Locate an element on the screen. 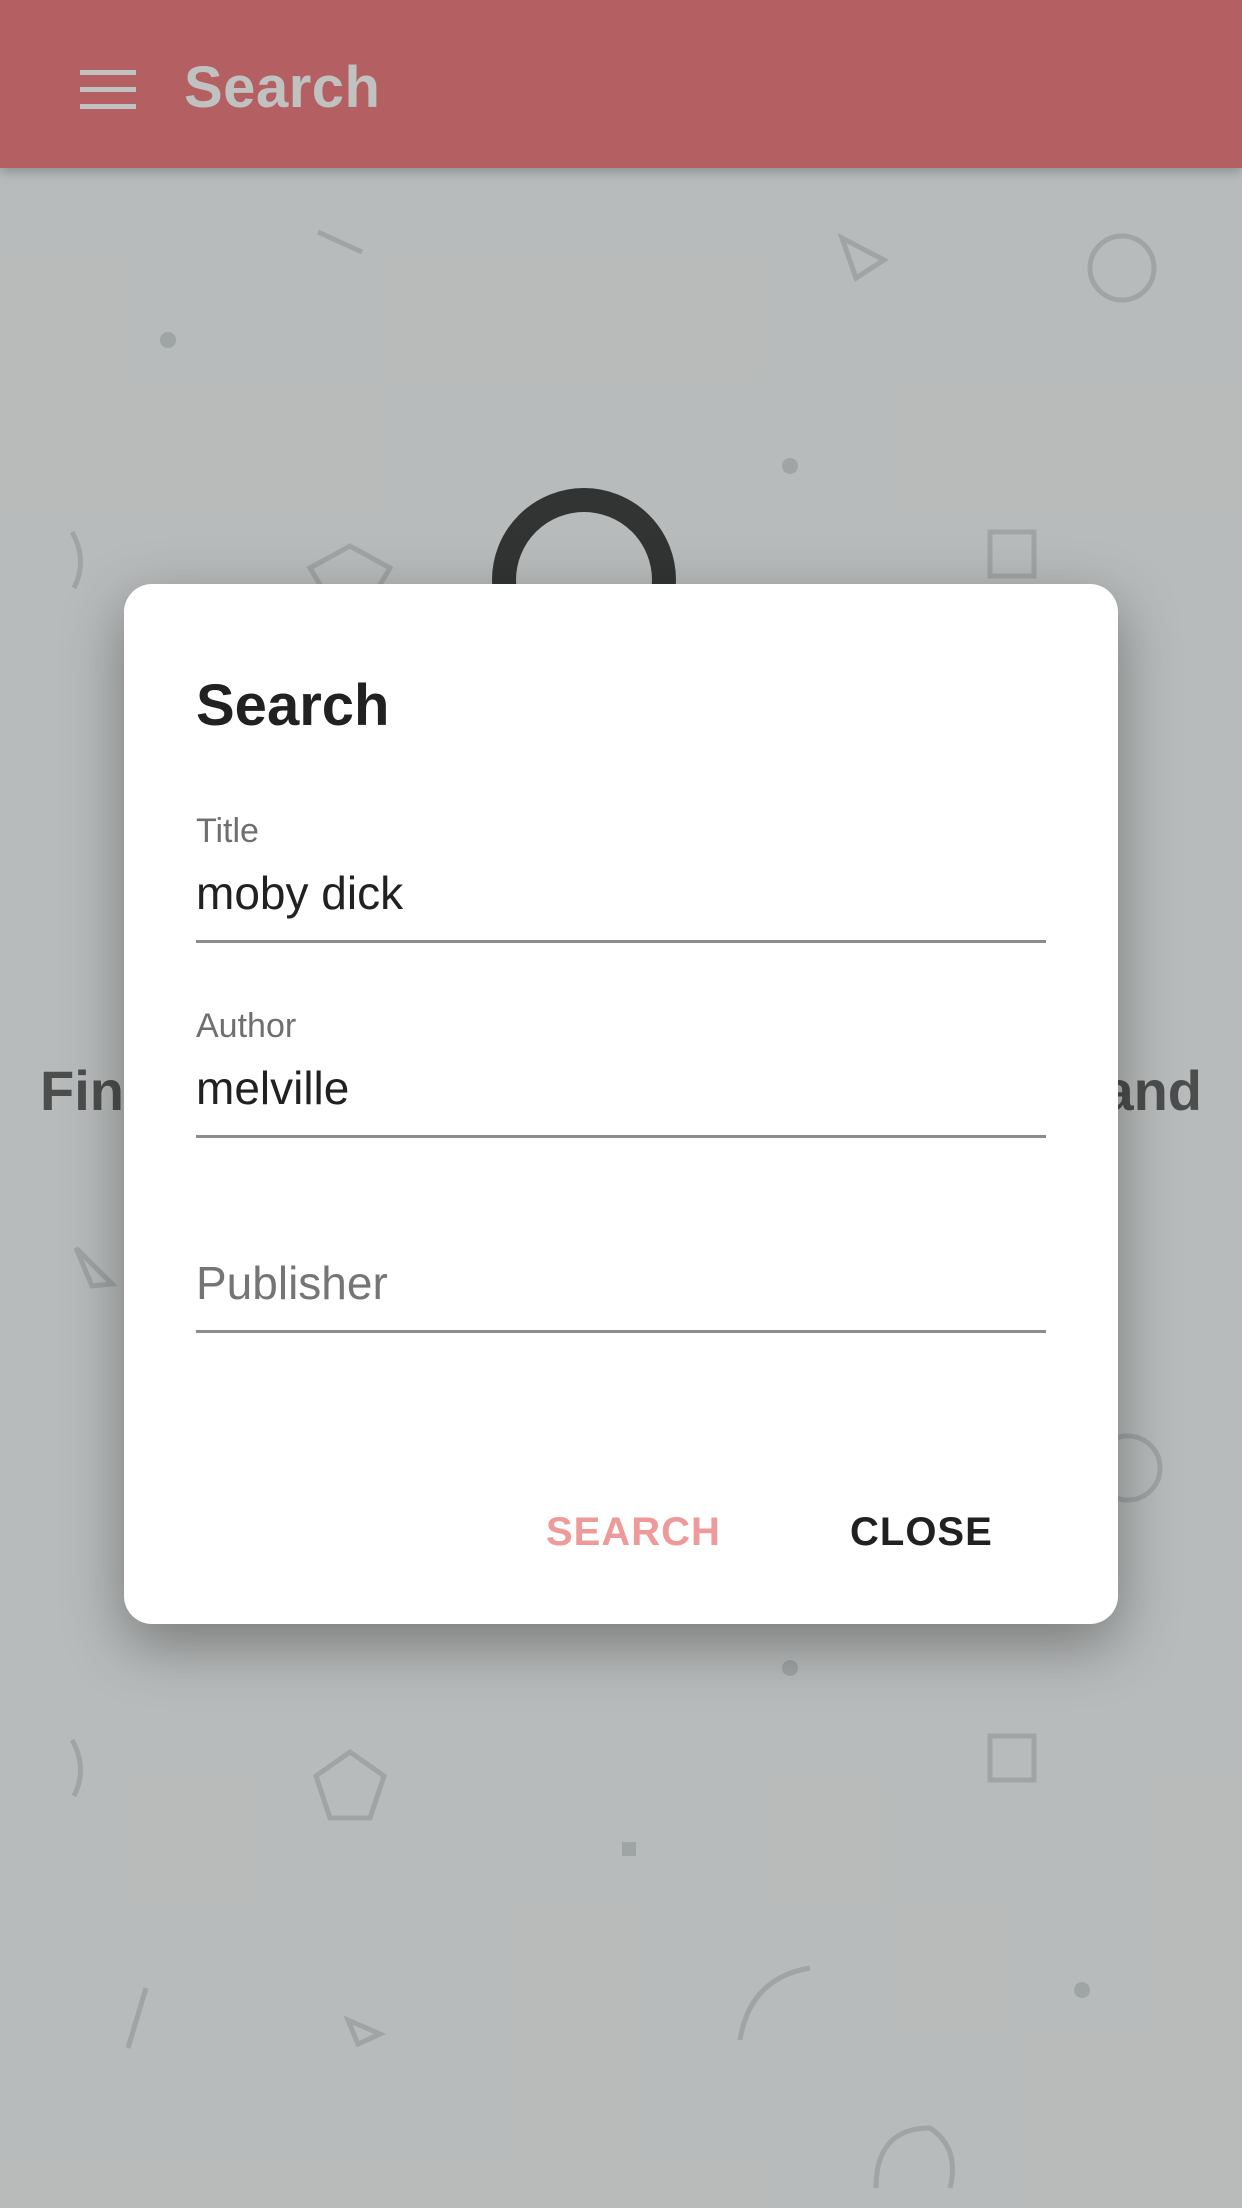 The image size is (1242, 2208). author-field: Author melville is located at coordinates (621, 1077).